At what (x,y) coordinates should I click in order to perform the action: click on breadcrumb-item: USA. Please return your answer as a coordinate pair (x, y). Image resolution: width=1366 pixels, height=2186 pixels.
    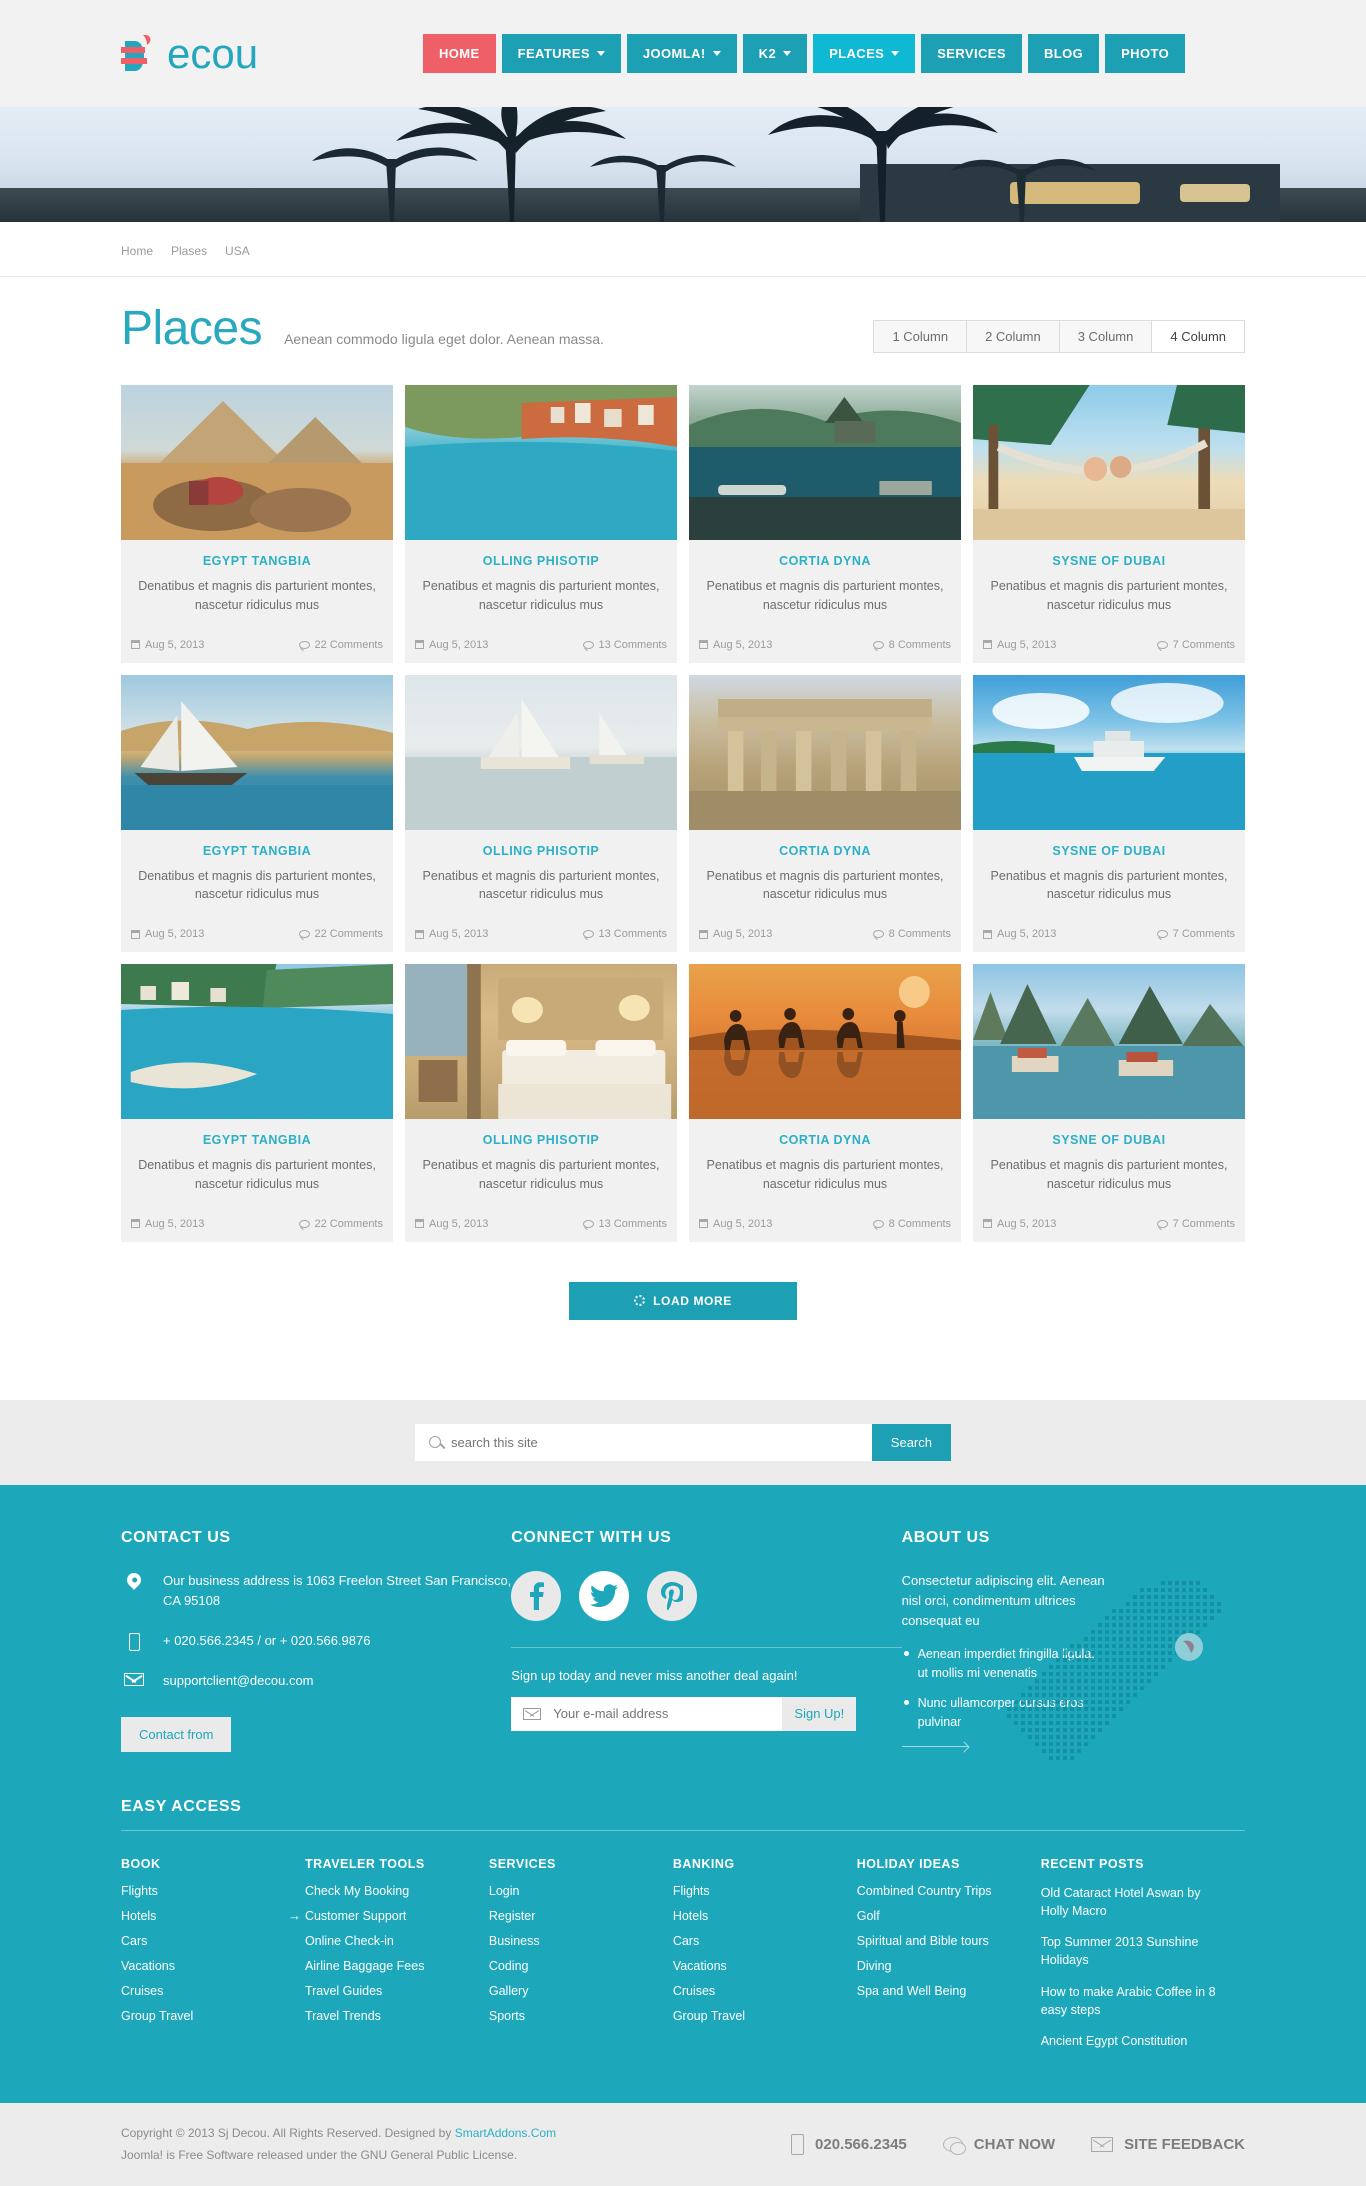
    Looking at the image, I should click on (237, 251).